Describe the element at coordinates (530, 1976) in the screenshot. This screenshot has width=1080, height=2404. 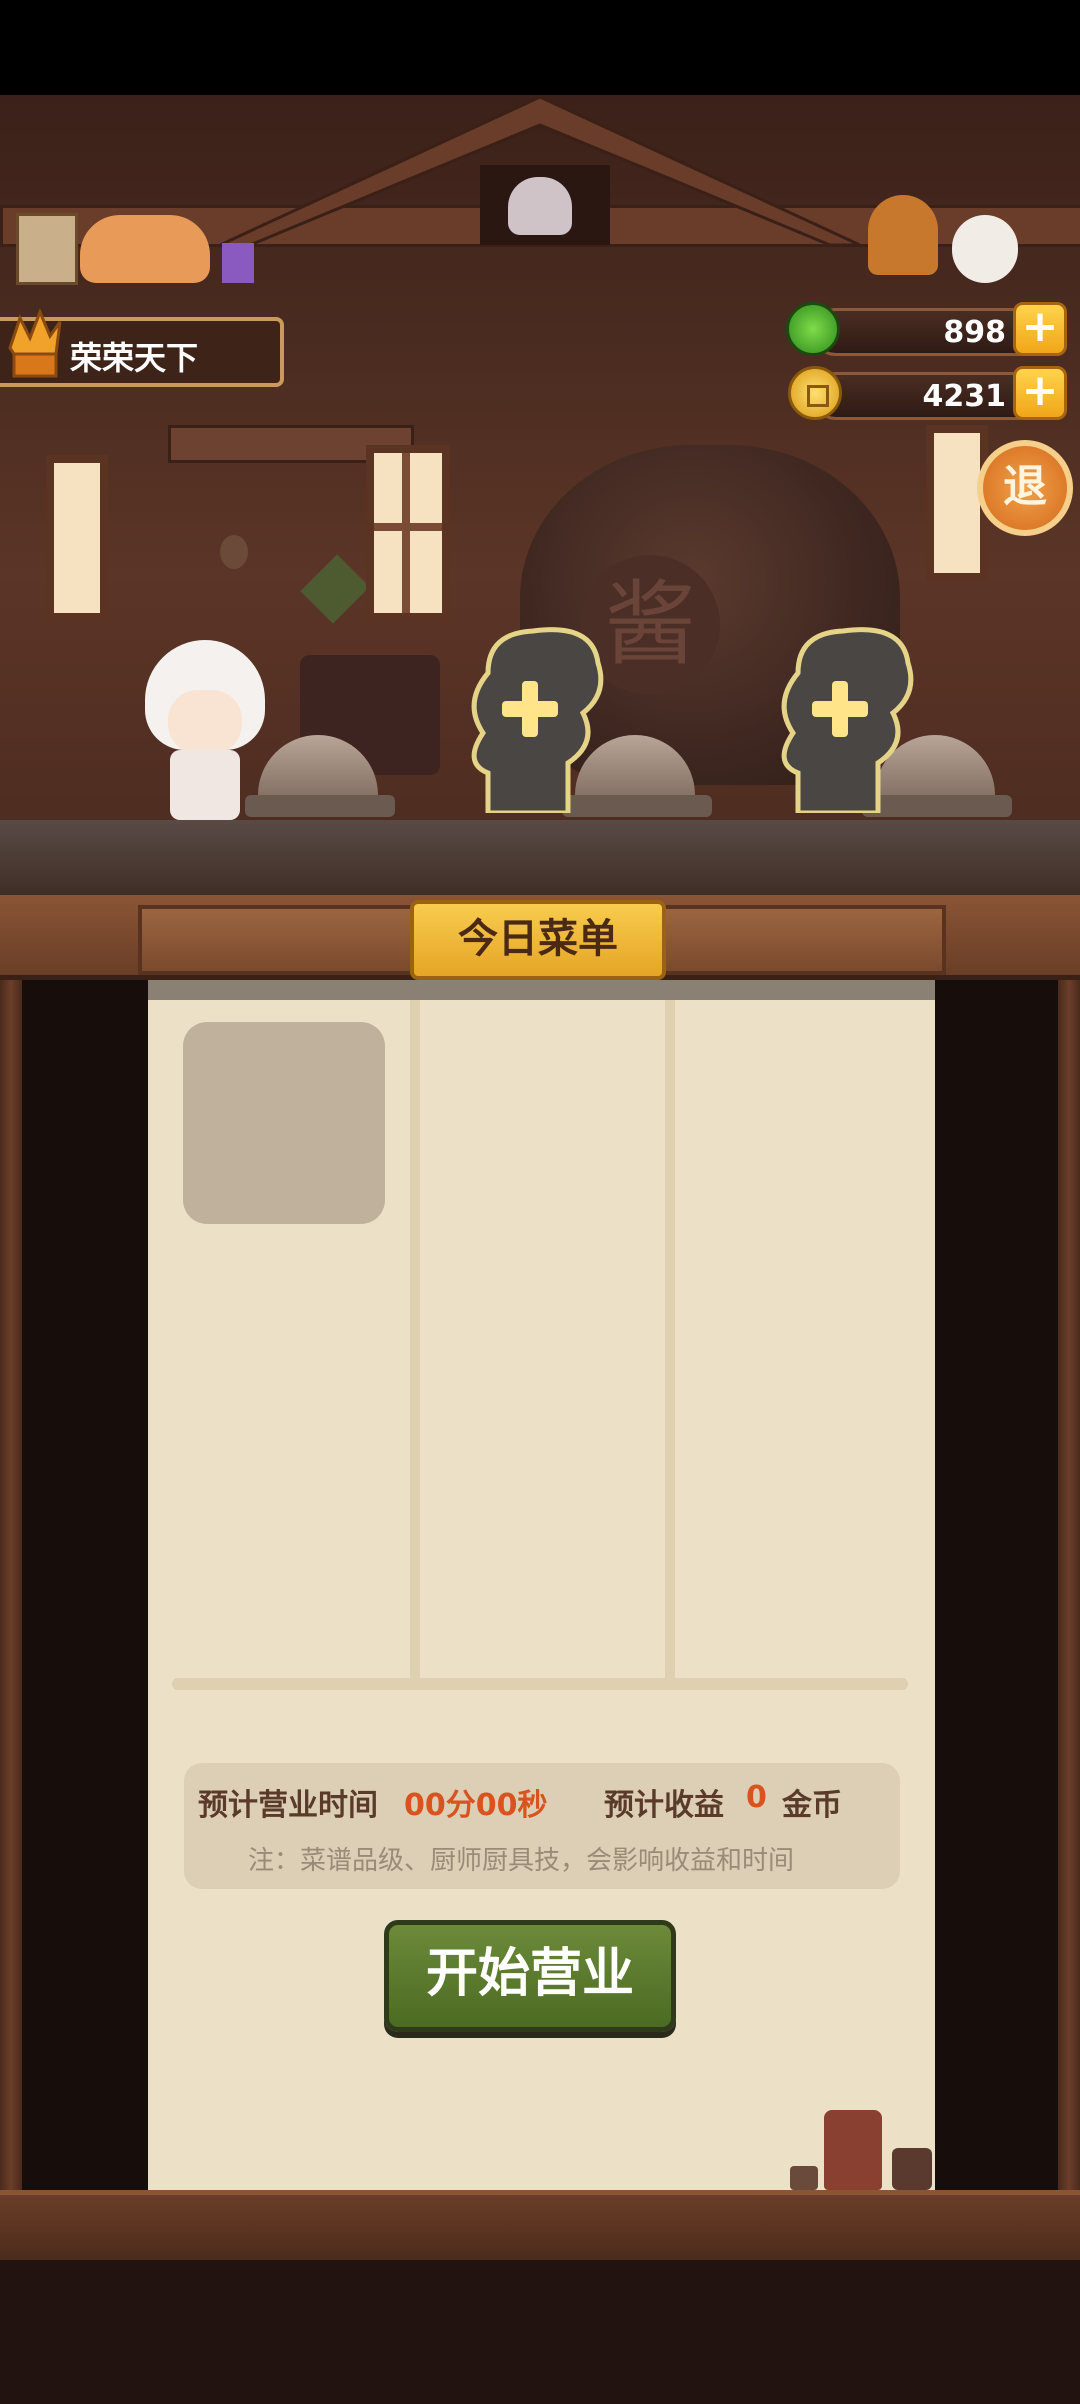
I see `start-business-button: 开始营业` at that location.